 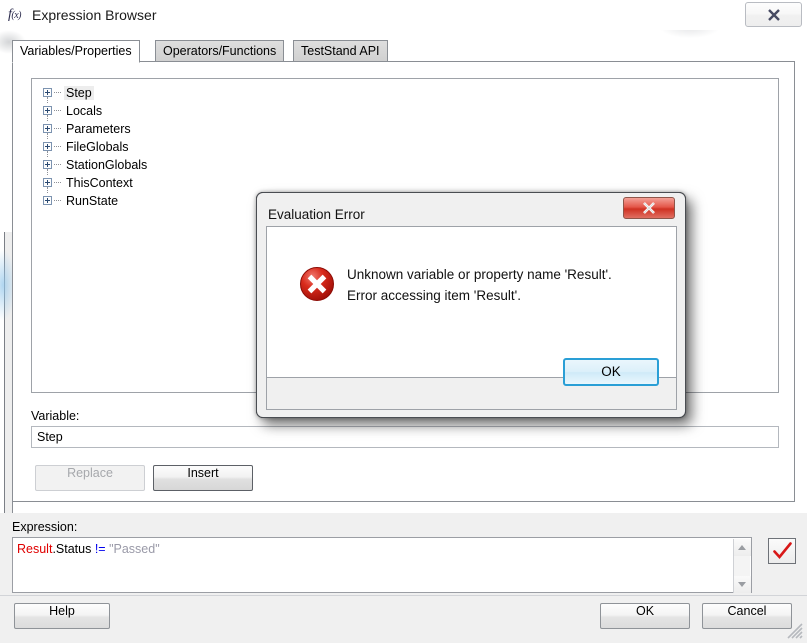 I want to click on tree-item-runstate: RunState, so click(x=94, y=201).